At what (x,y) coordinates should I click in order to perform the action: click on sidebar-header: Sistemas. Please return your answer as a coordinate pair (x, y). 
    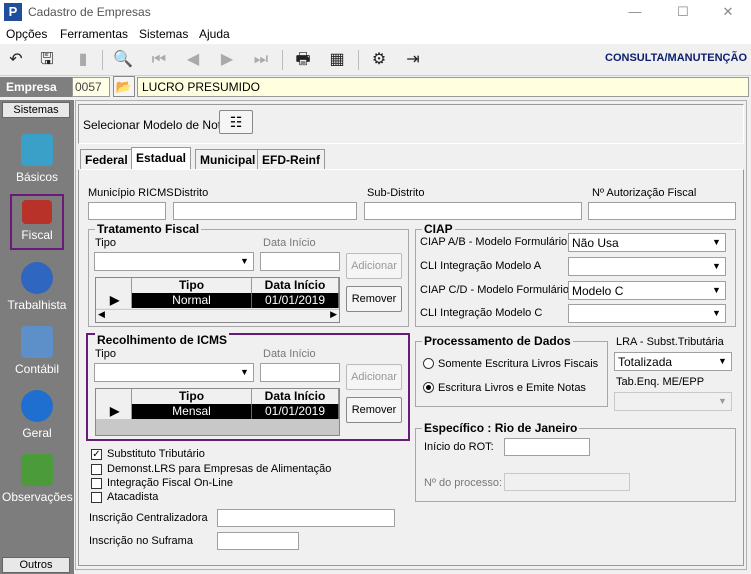
    Looking at the image, I should click on (36, 110).